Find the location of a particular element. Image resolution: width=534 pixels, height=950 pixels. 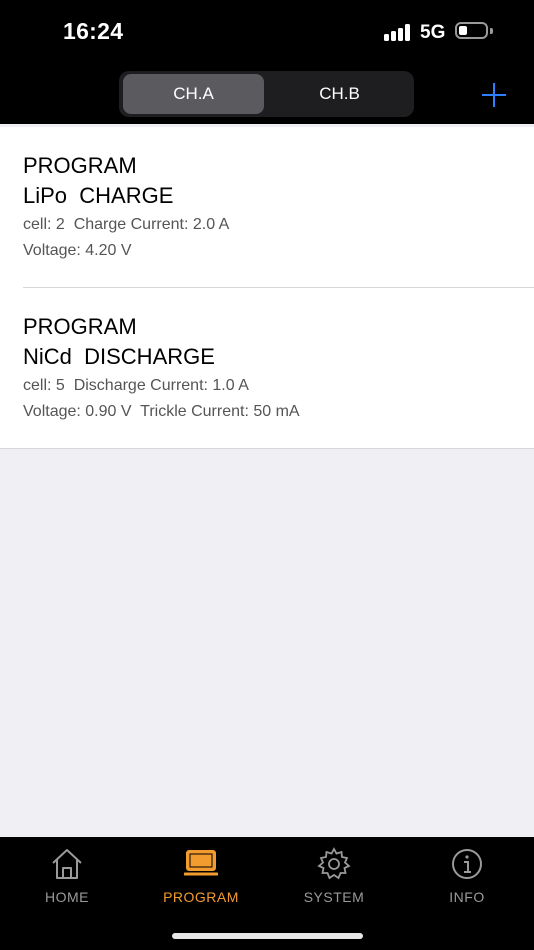

battery-icon is located at coordinates (471, 30).